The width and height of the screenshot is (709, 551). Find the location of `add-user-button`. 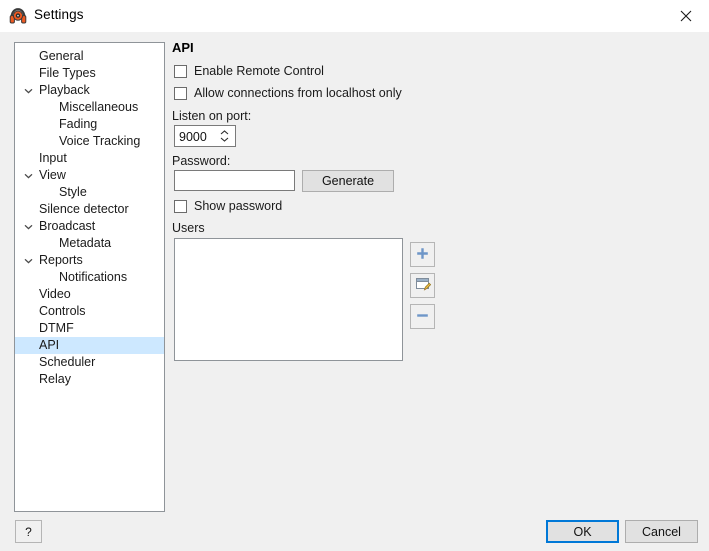

add-user-button is located at coordinates (422, 254).